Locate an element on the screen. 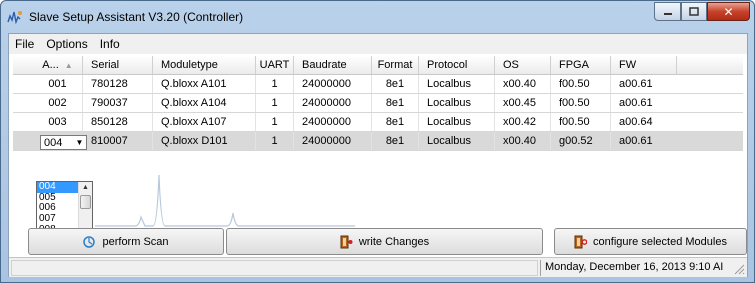  cell-moduletype: Q.bloxx A104 is located at coordinates (204, 103).